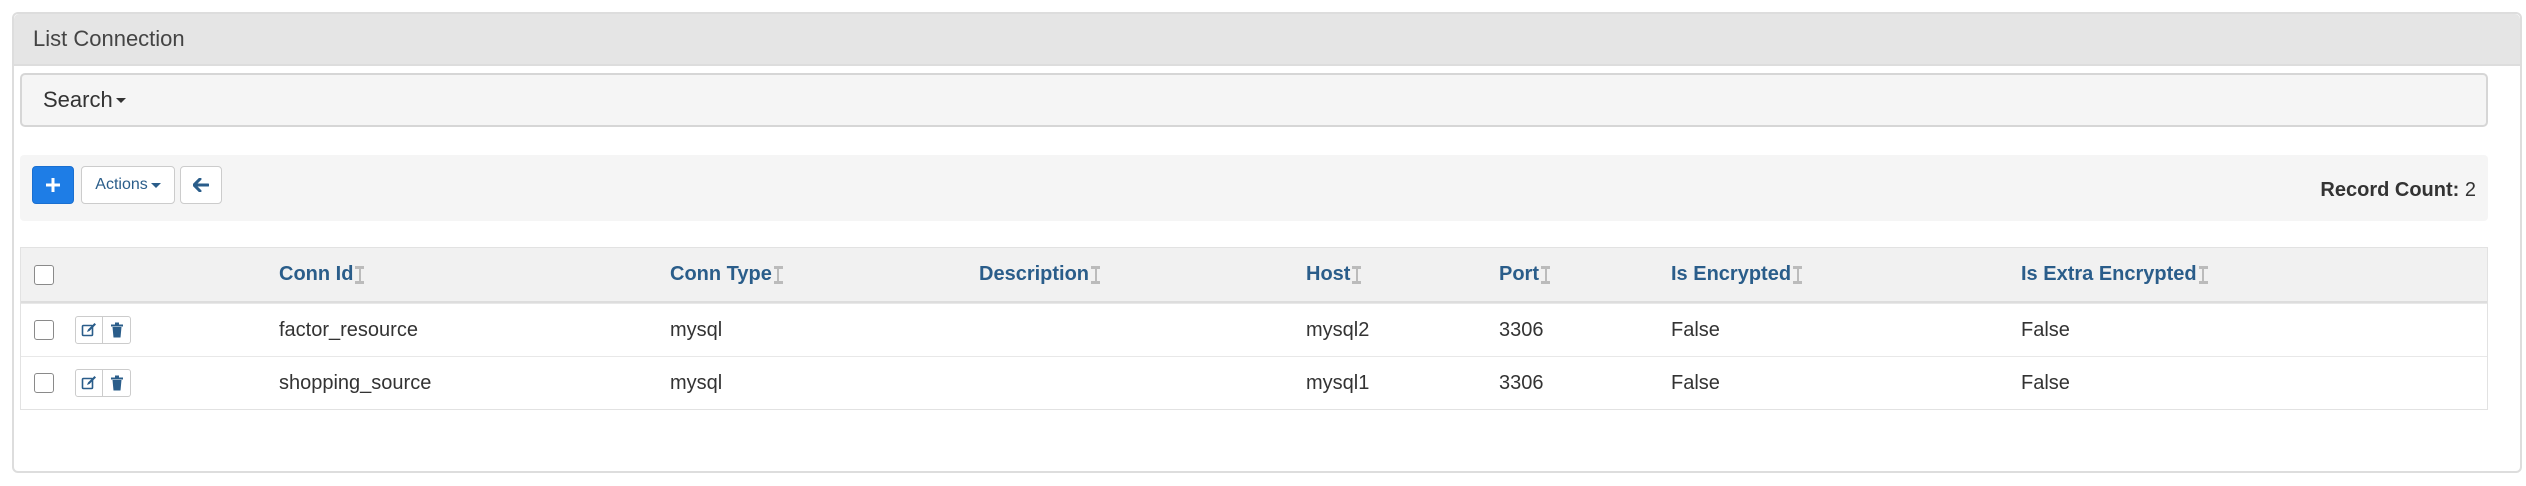  I want to click on cell-host: mysql2, so click(1338, 329).